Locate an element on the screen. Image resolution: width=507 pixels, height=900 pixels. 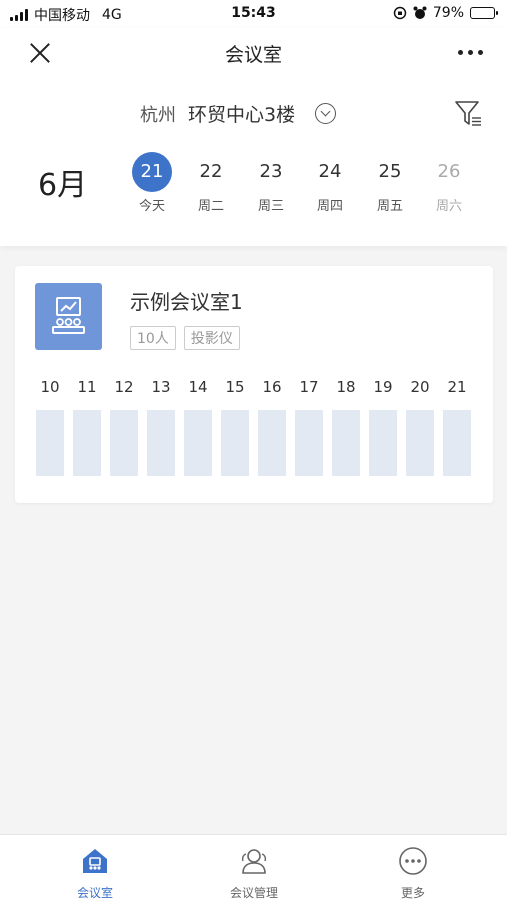
day-number: 23 is located at coordinates (271, 171).